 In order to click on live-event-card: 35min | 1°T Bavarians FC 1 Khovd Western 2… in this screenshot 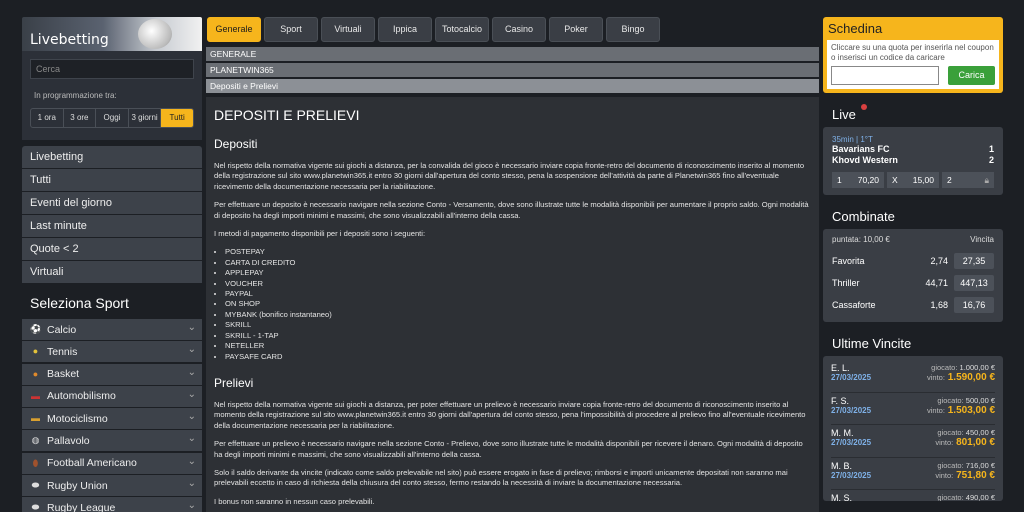, I will do `click(913, 161)`.